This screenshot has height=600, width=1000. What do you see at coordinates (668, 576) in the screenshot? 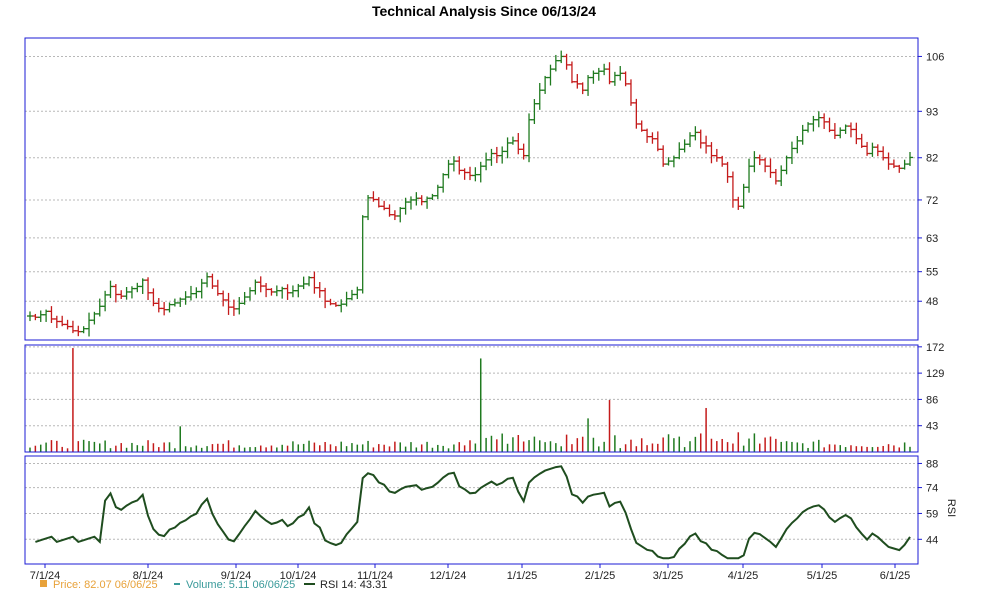
I see `x-tick-label: 3/1/25` at bounding box center [668, 576].